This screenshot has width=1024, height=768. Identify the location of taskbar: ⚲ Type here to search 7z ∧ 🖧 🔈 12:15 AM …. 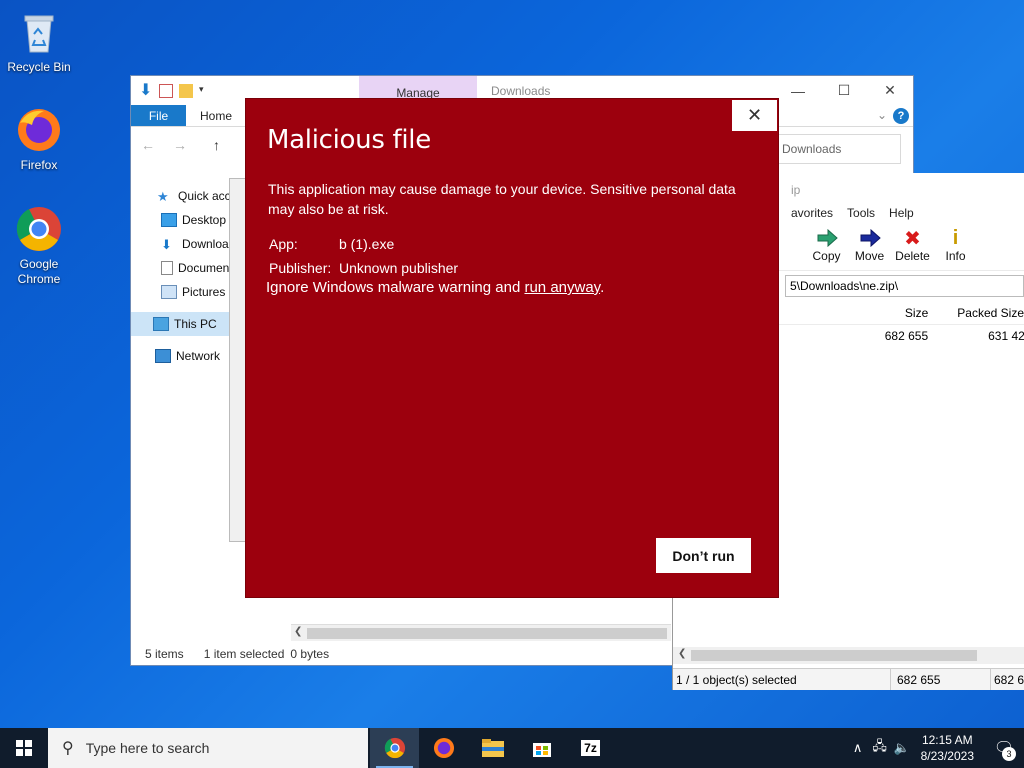
(512, 748).